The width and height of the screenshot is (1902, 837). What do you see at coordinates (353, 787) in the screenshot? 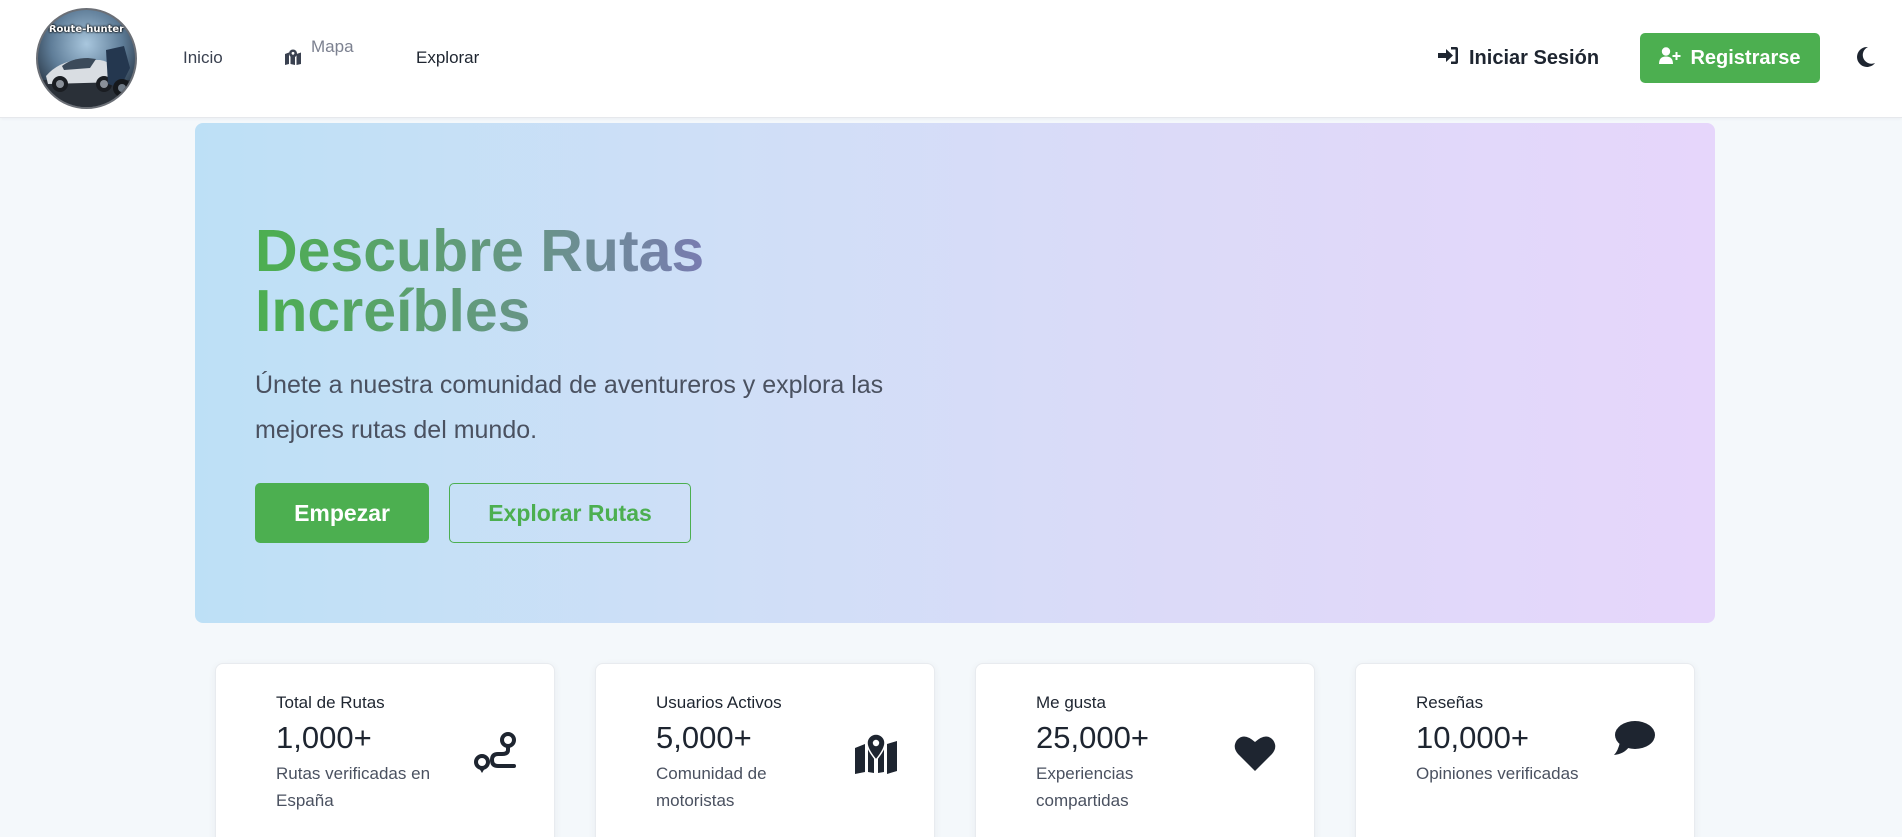
I see `stat-description: Rutas verificadas en España` at bounding box center [353, 787].